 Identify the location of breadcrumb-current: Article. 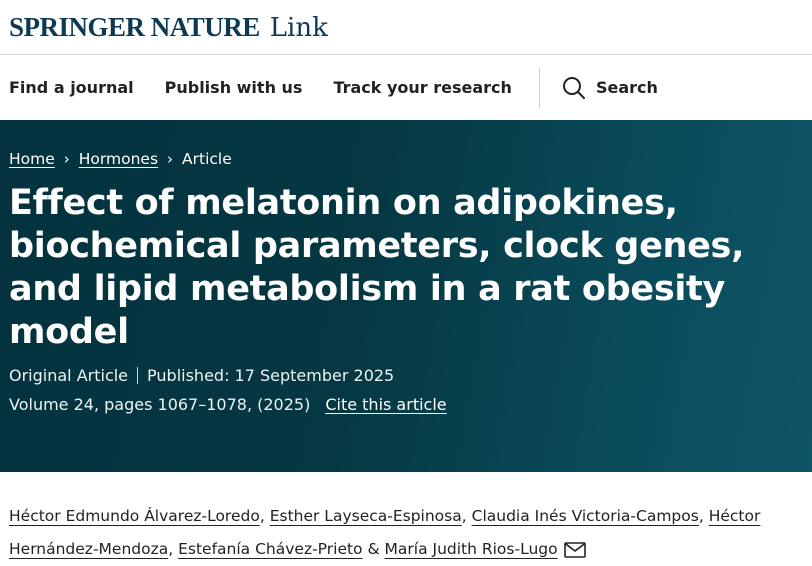
(207, 159).